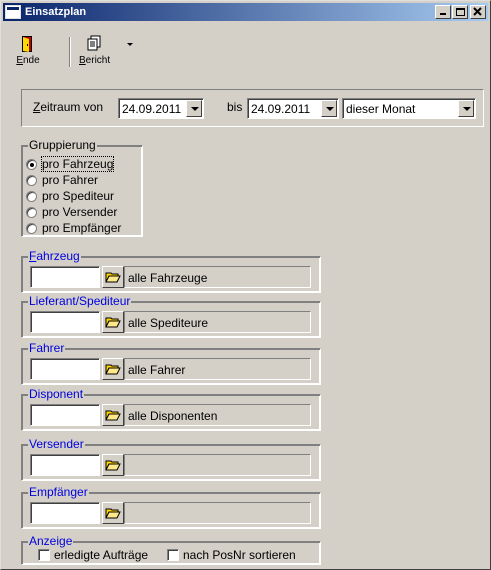  What do you see at coordinates (51, 541) in the screenshot?
I see `anzeige-title: Anzeige` at bounding box center [51, 541].